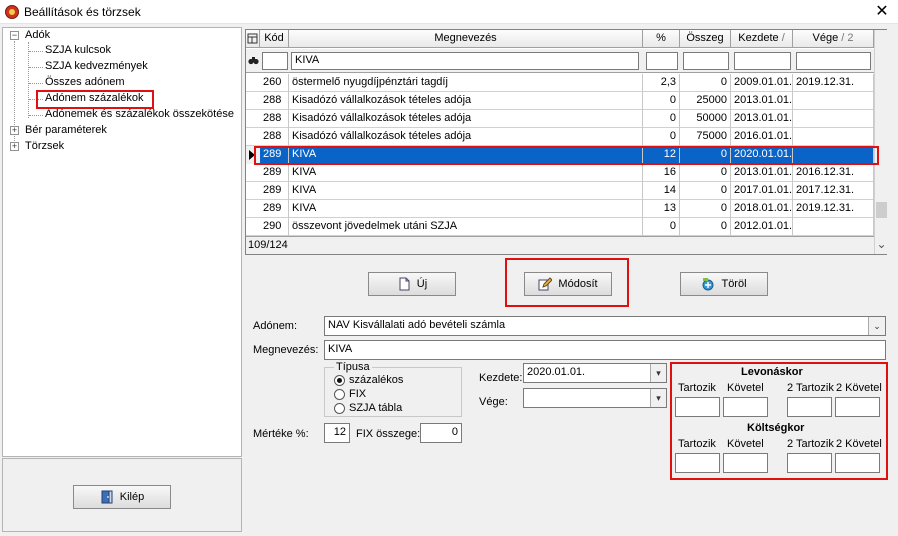 The image size is (898, 536). What do you see at coordinates (881, 210) in the screenshot?
I see `scroll-thumb` at bounding box center [881, 210].